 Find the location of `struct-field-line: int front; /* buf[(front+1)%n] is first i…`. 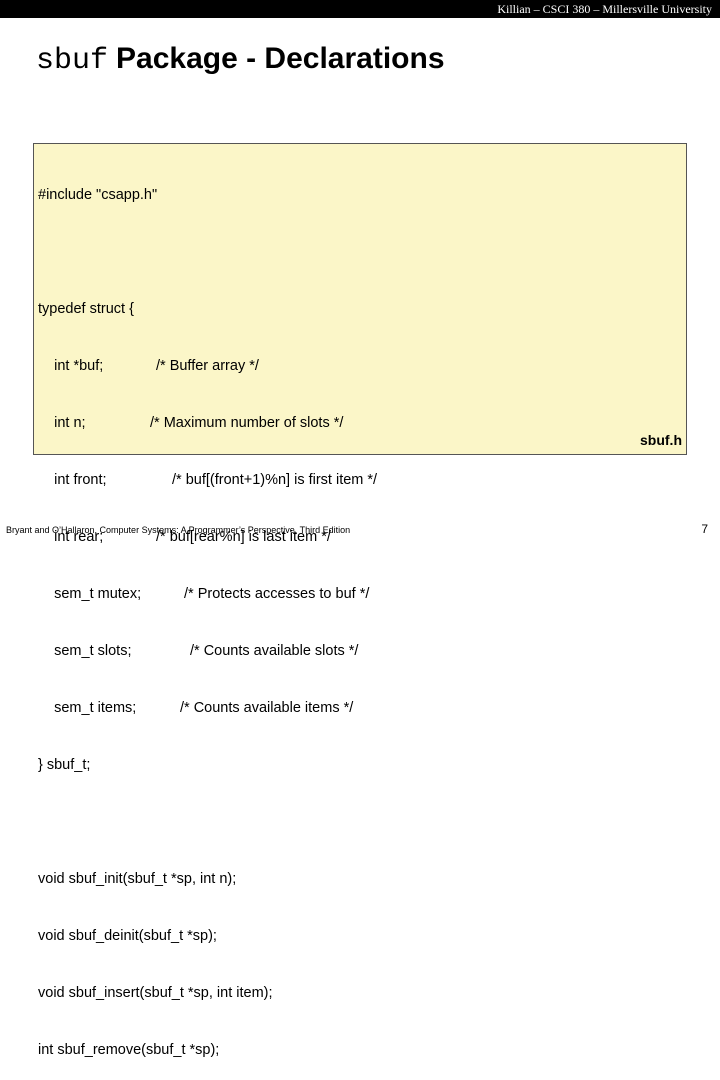

struct-field-line: int front; /* buf[(front+1)%n] is first i… is located at coordinates (207, 480).